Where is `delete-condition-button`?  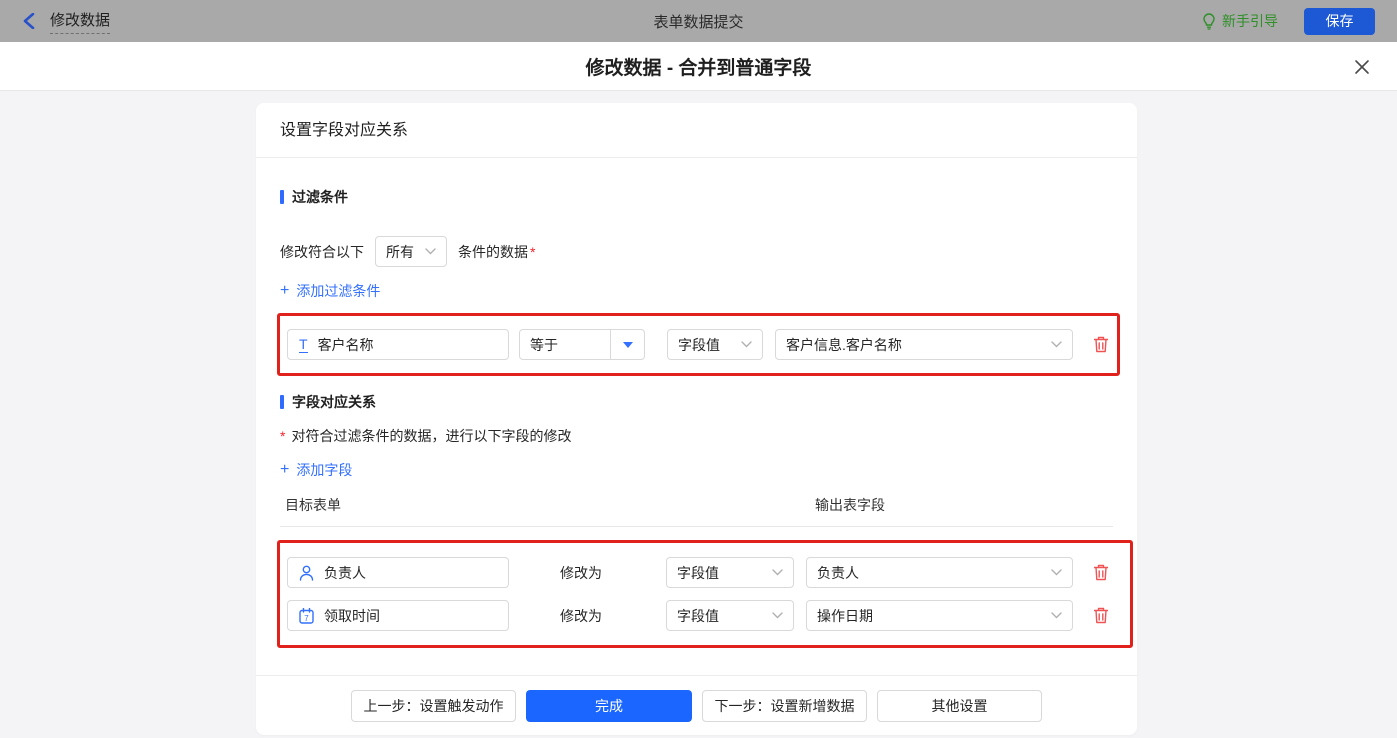
delete-condition-button is located at coordinates (1101, 345).